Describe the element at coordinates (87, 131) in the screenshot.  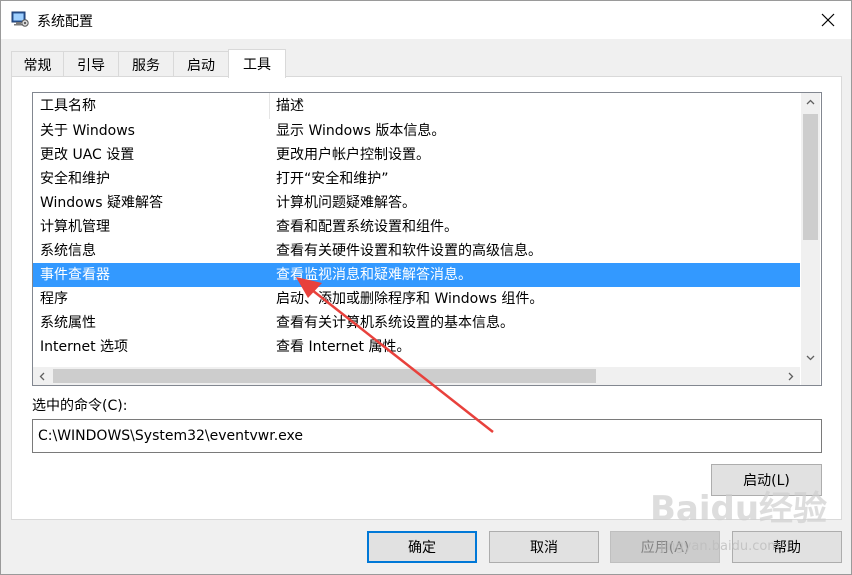
I see `tool-name: 关于 Windows` at that location.